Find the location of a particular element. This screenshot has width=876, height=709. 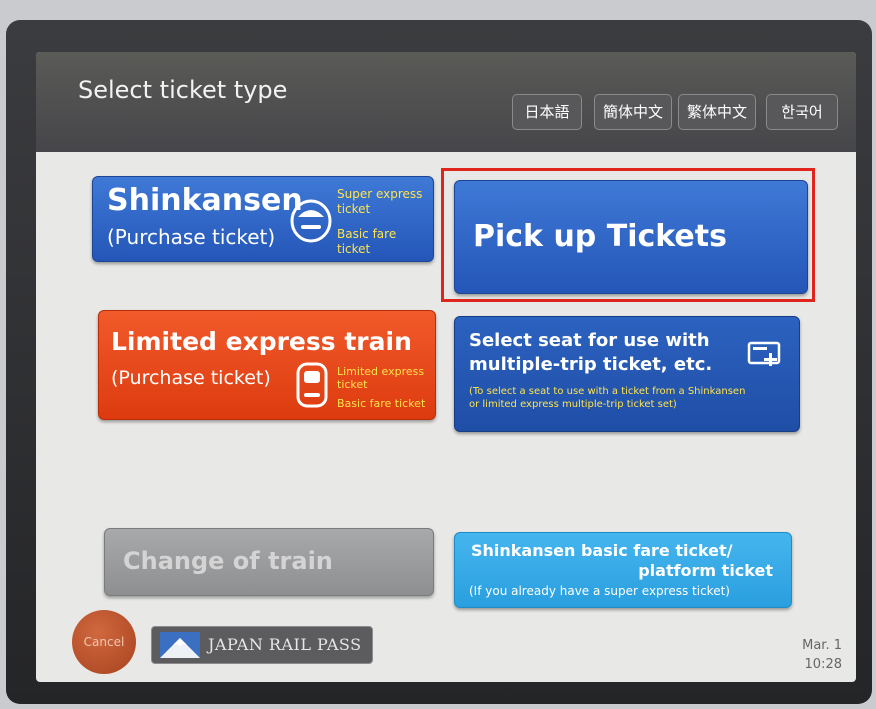

limited-express-title: Limited express train is located at coordinates (261, 341).